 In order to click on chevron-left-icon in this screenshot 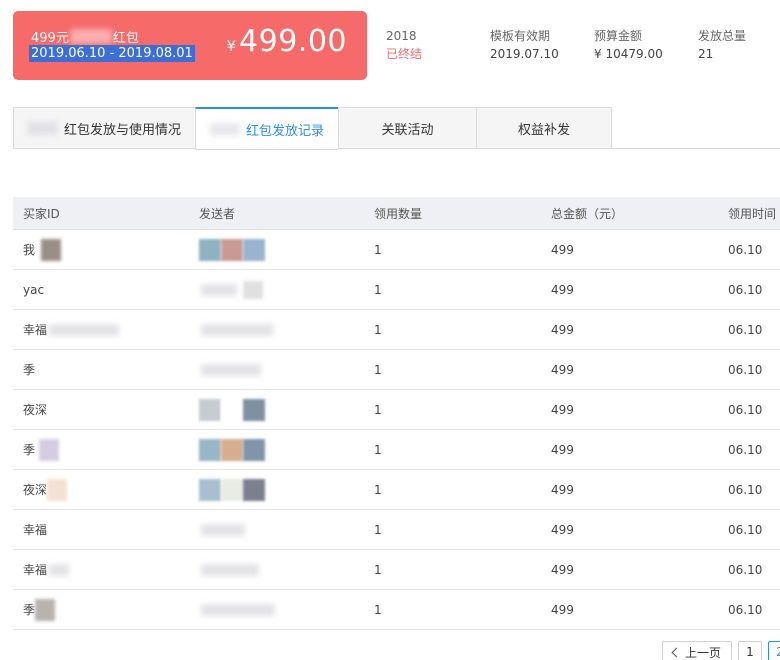, I will do `click(676, 652)`.